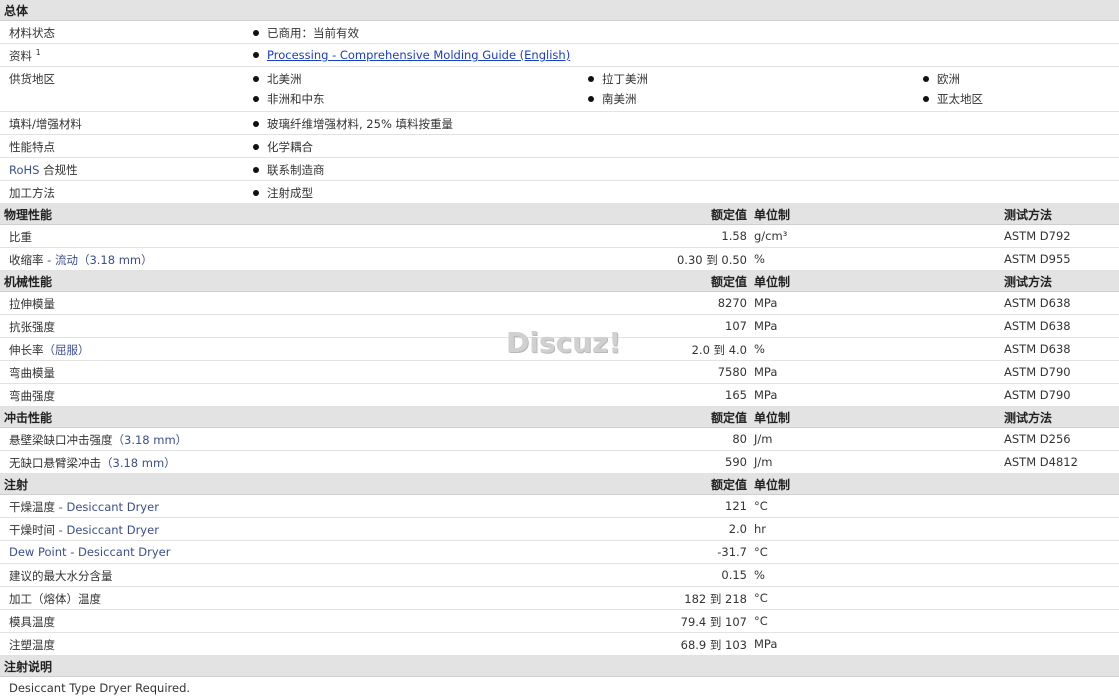 The image size is (1119, 699). I want to click on section-title: 总体, so click(16, 11).